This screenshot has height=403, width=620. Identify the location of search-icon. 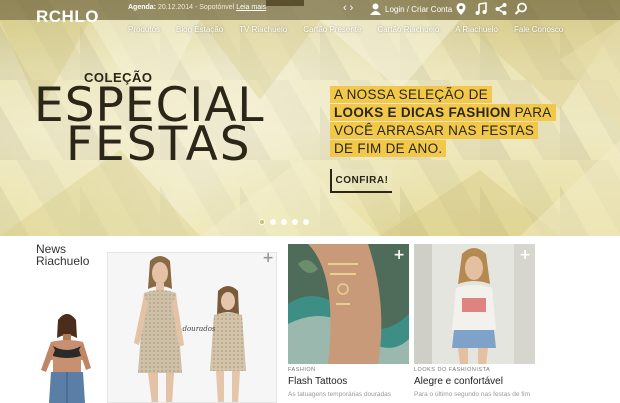
(521, 9).